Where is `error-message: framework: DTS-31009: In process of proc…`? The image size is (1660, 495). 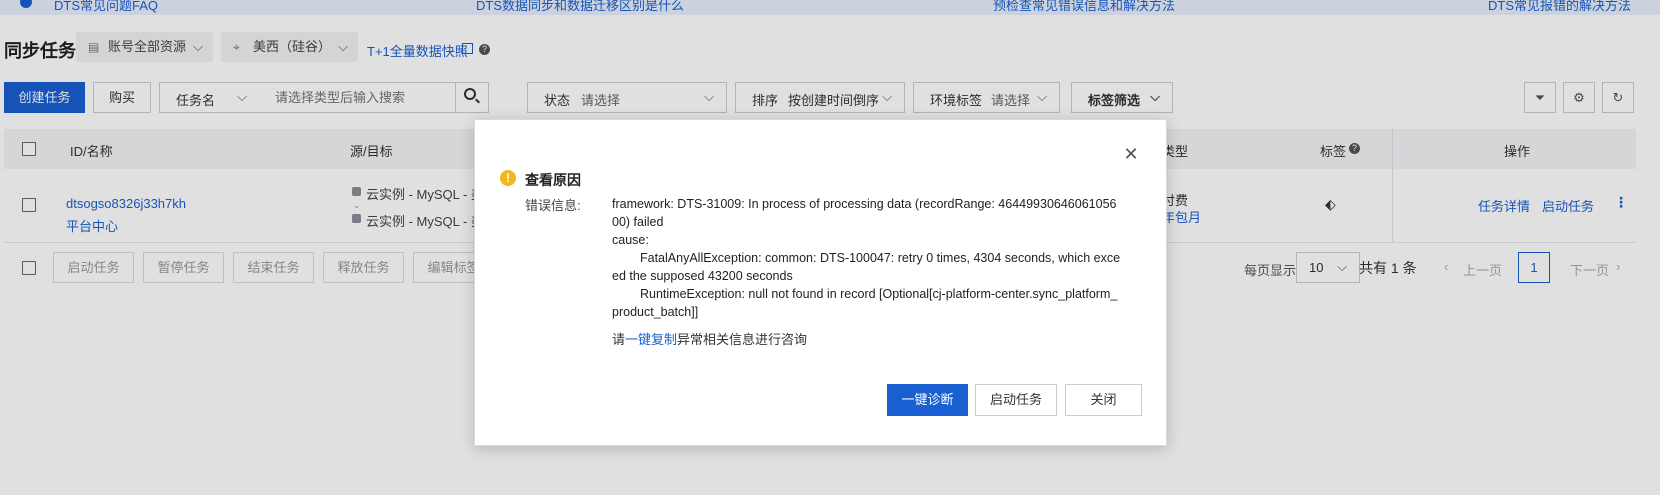 error-message: framework: DTS-31009: In process of proc… is located at coordinates (867, 258).